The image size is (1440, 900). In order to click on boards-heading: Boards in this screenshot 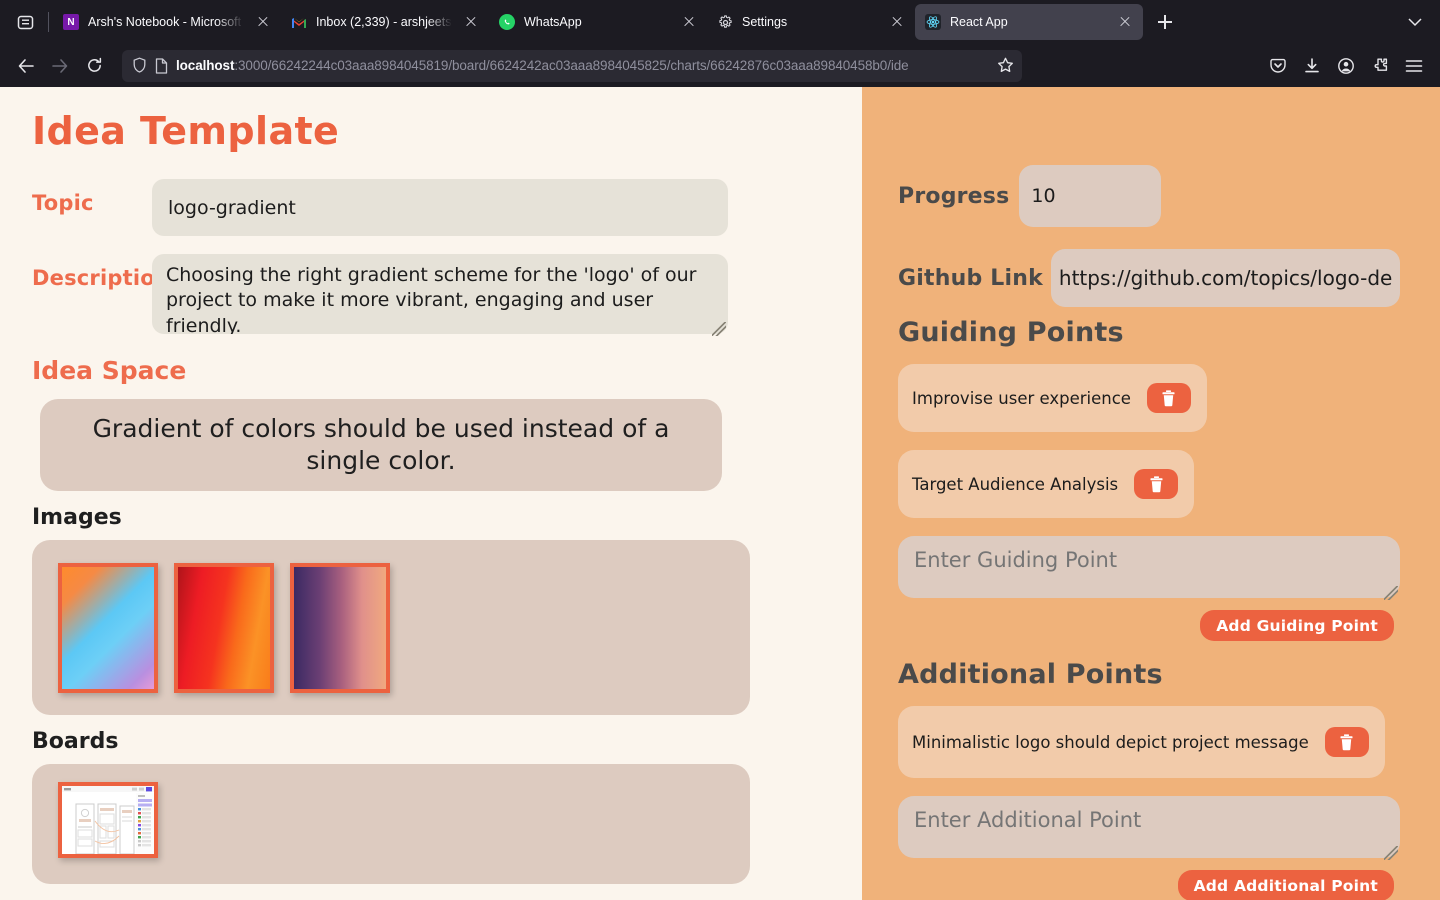, I will do `click(75, 741)`.